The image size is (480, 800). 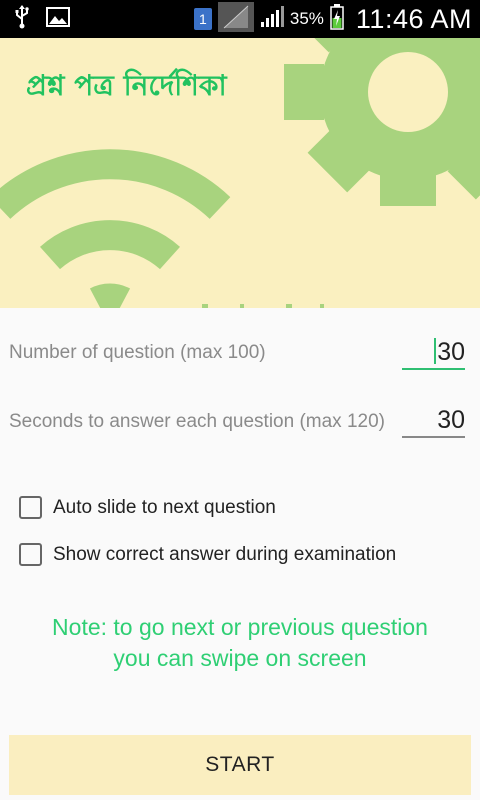 I want to click on start-button: START, so click(x=240, y=765).